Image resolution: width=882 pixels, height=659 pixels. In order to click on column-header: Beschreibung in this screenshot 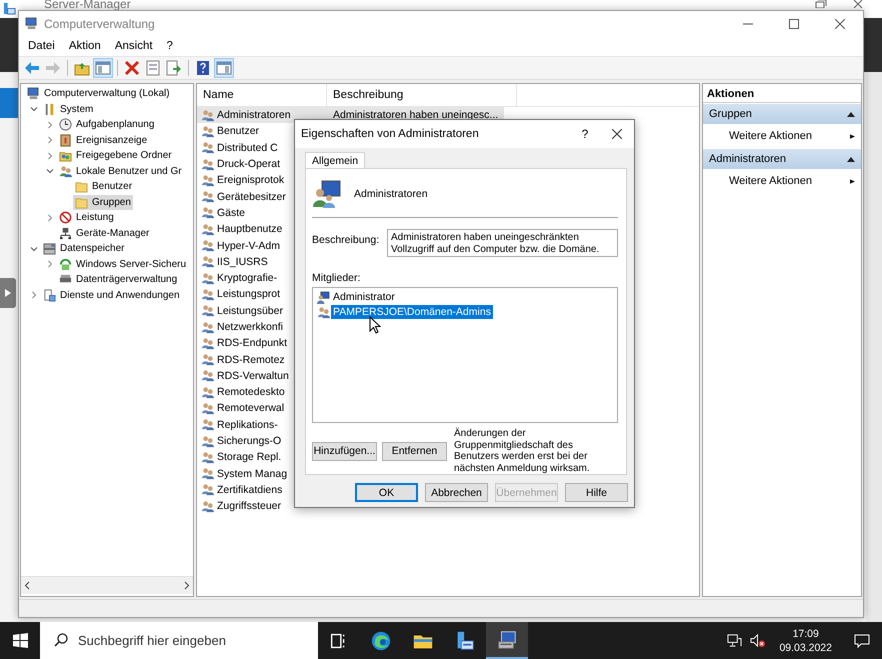, I will do `click(422, 95)`.